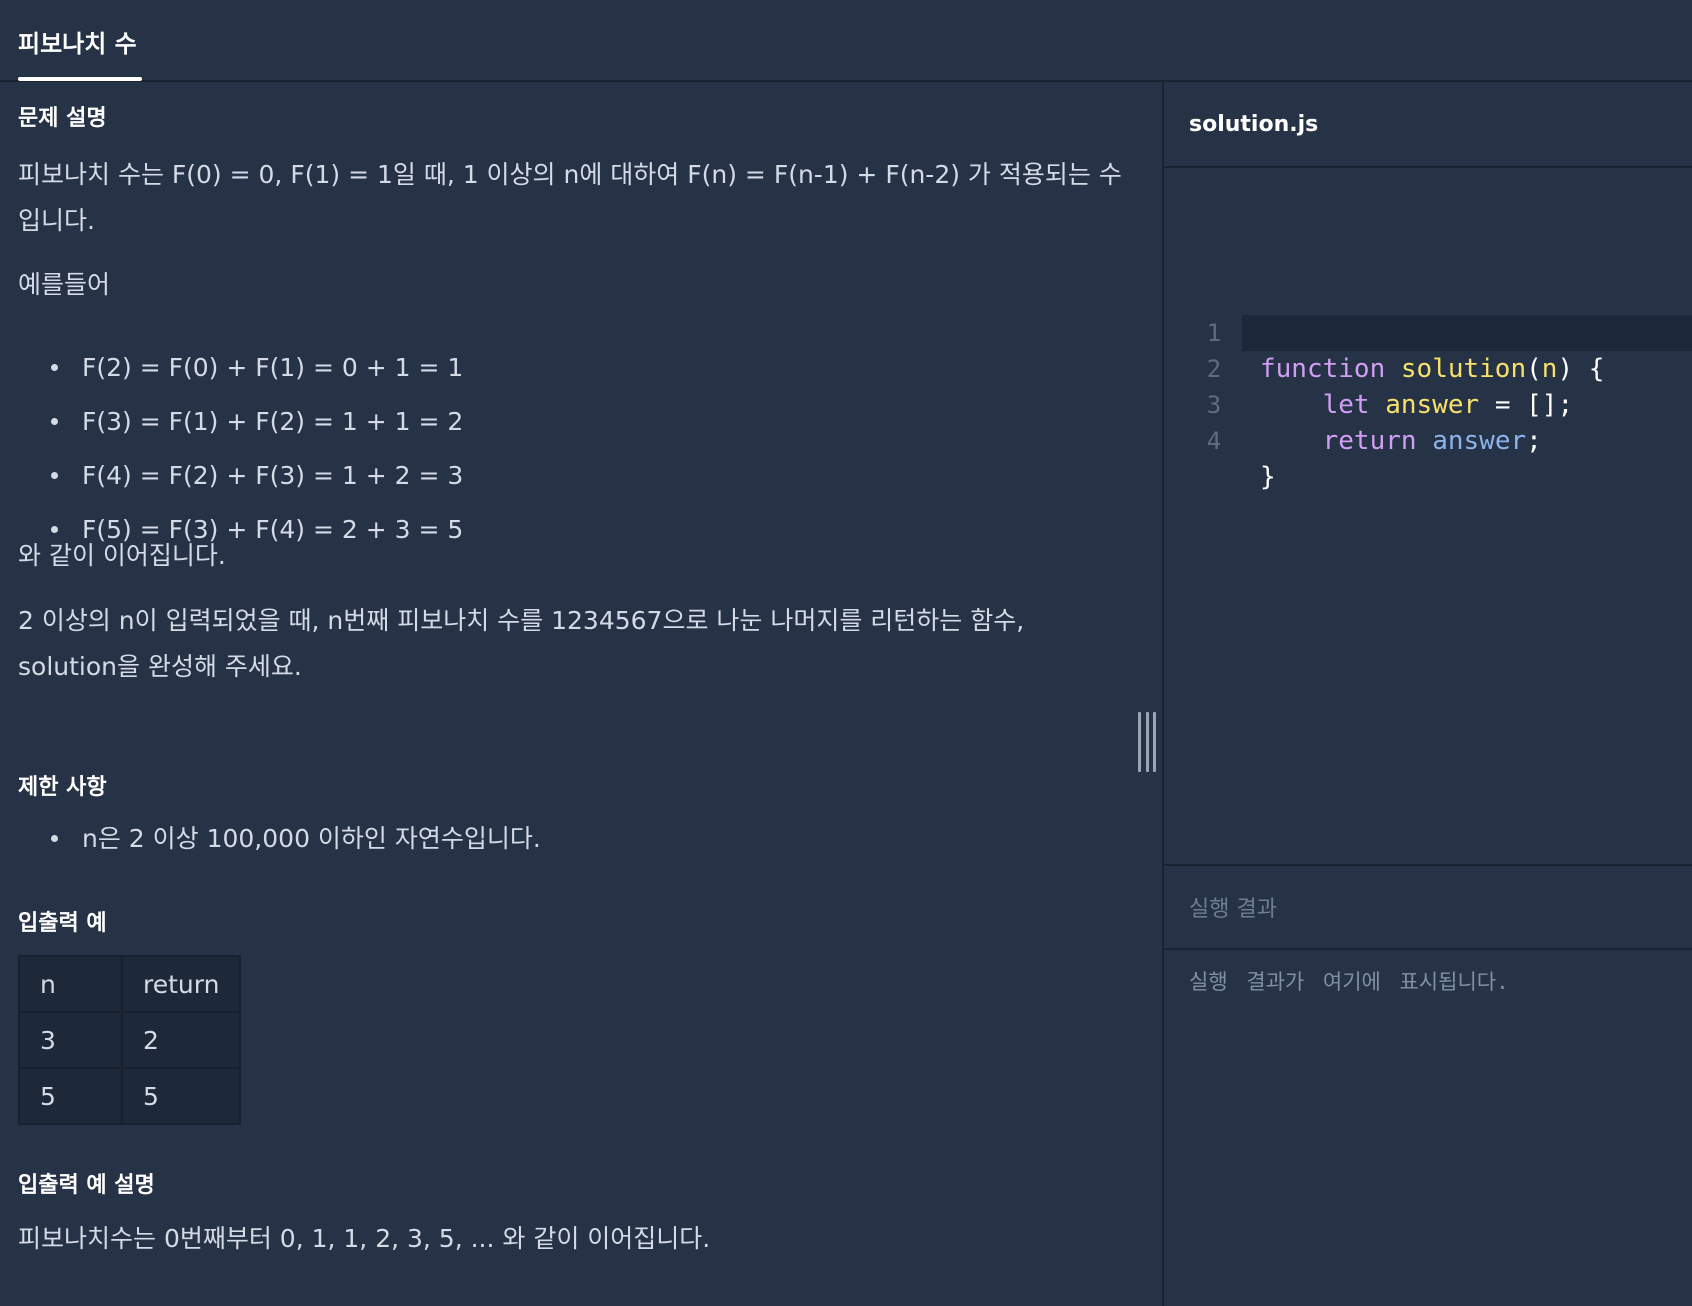  What do you see at coordinates (86, 1185) in the screenshot?
I see `heading-io-explain: 입출력 예 설명` at bounding box center [86, 1185].